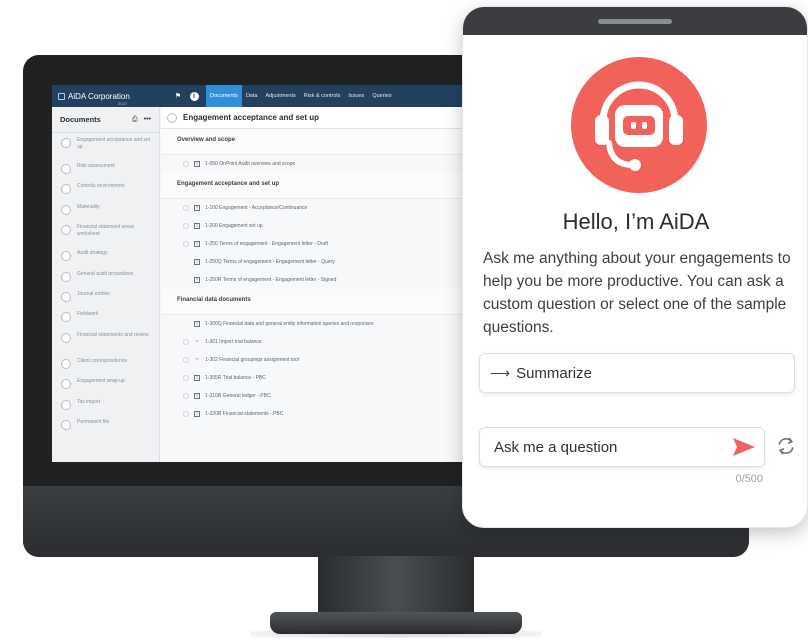 This screenshot has height=641, width=808. I want to click on monitor-stand-neck, so click(396, 586).